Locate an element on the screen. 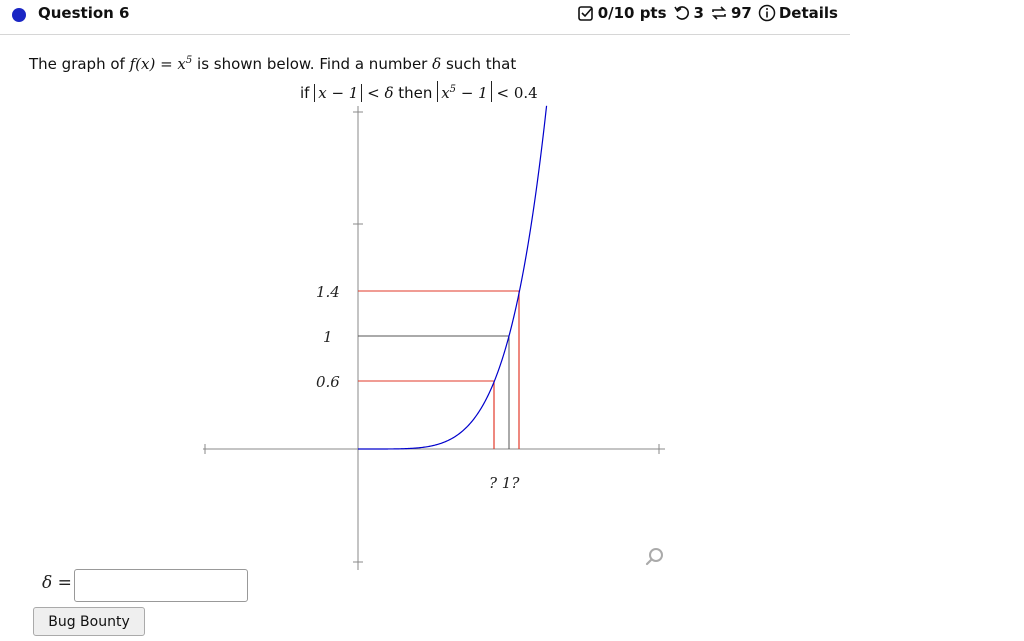  retries-display: 3 is located at coordinates (688, 13).